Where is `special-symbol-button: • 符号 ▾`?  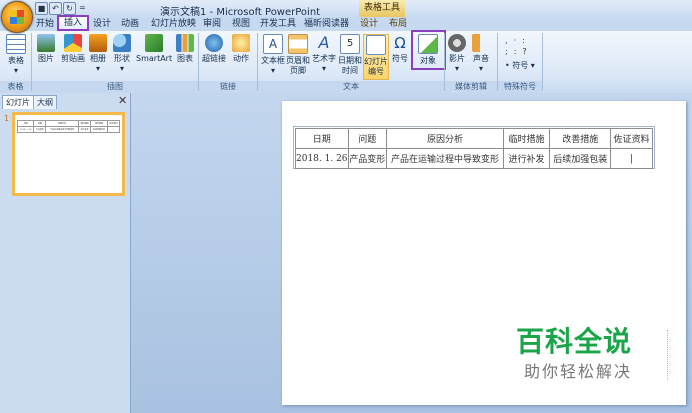
special-symbol-button: • 符号 ▾ is located at coordinates (520, 65).